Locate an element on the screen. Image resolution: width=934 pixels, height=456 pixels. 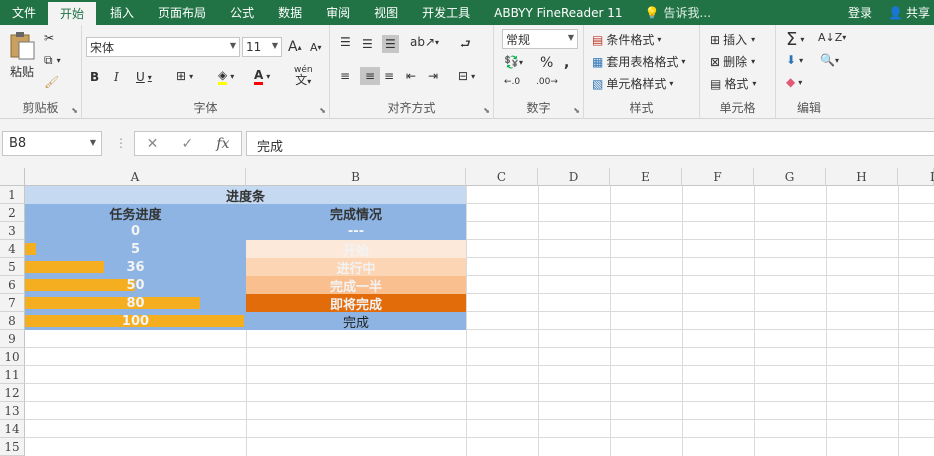
progress-cell: 36 is located at coordinates (135, 267).